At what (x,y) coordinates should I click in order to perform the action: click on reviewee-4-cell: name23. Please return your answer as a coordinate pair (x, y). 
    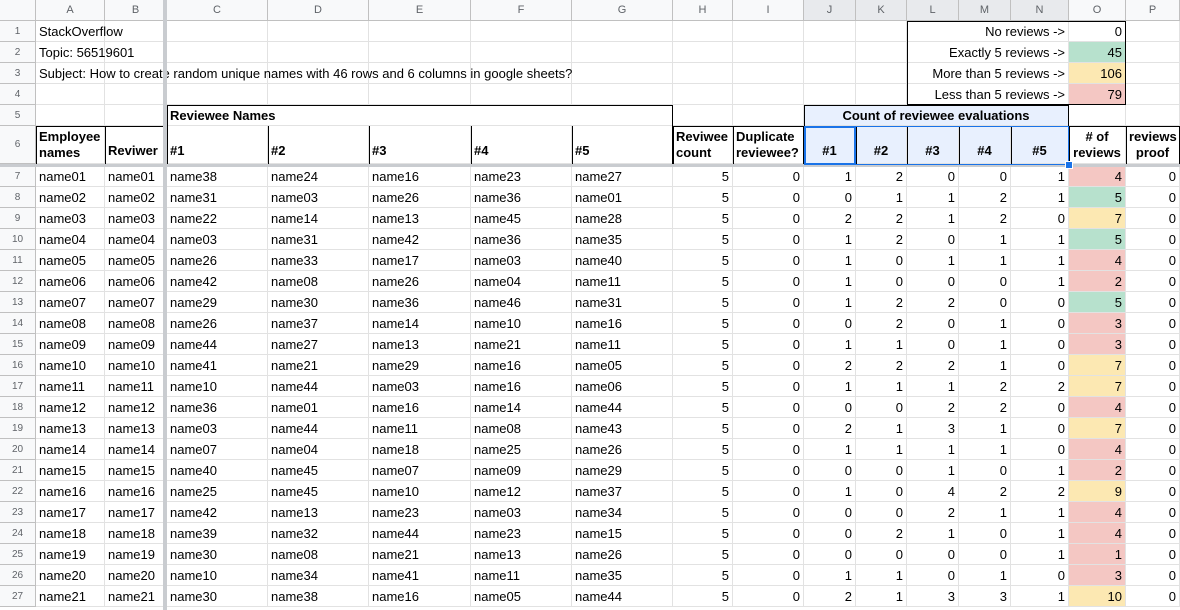
    Looking at the image, I should click on (521, 533).